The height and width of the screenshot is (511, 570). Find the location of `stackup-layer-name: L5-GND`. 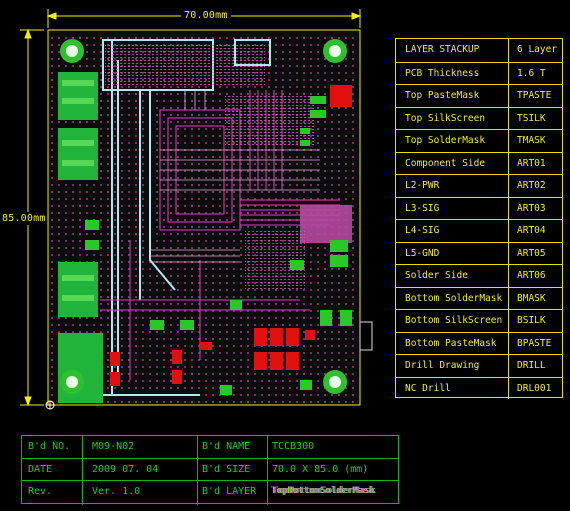

stackup-layer-name: L5-GND is located at coordinates (422, 253).